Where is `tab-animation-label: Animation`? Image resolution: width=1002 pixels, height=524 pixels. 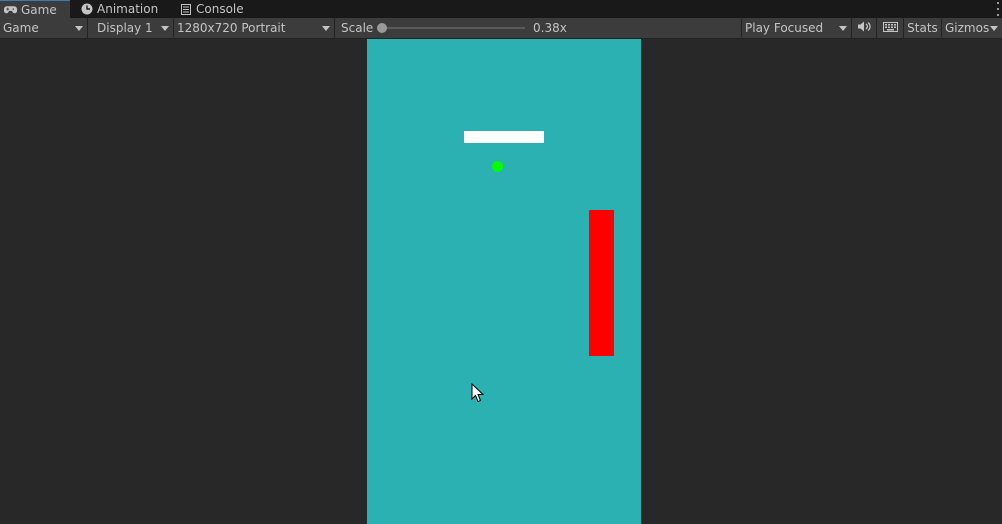
tab-animation-label: Animation is located at coordinates (128, 9).